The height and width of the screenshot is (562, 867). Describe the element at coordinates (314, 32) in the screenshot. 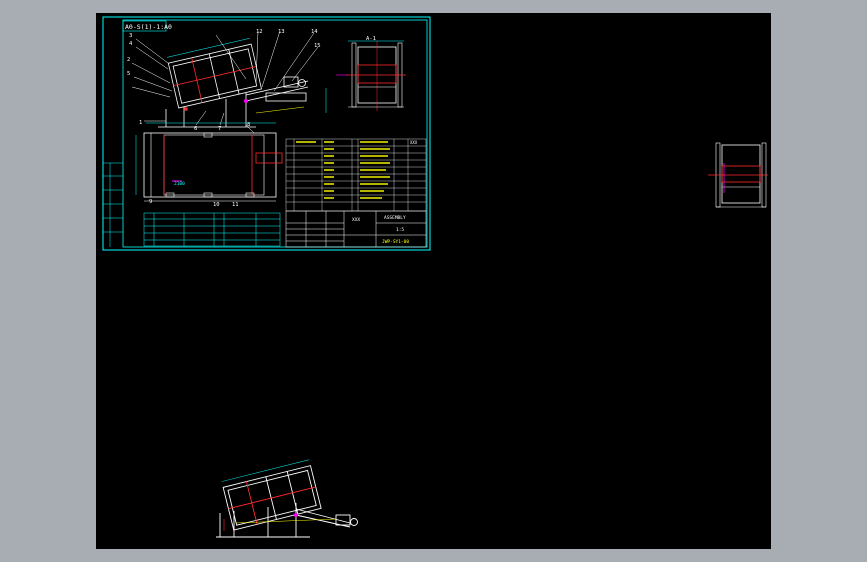

I see `balloon-14: 14` at that location.